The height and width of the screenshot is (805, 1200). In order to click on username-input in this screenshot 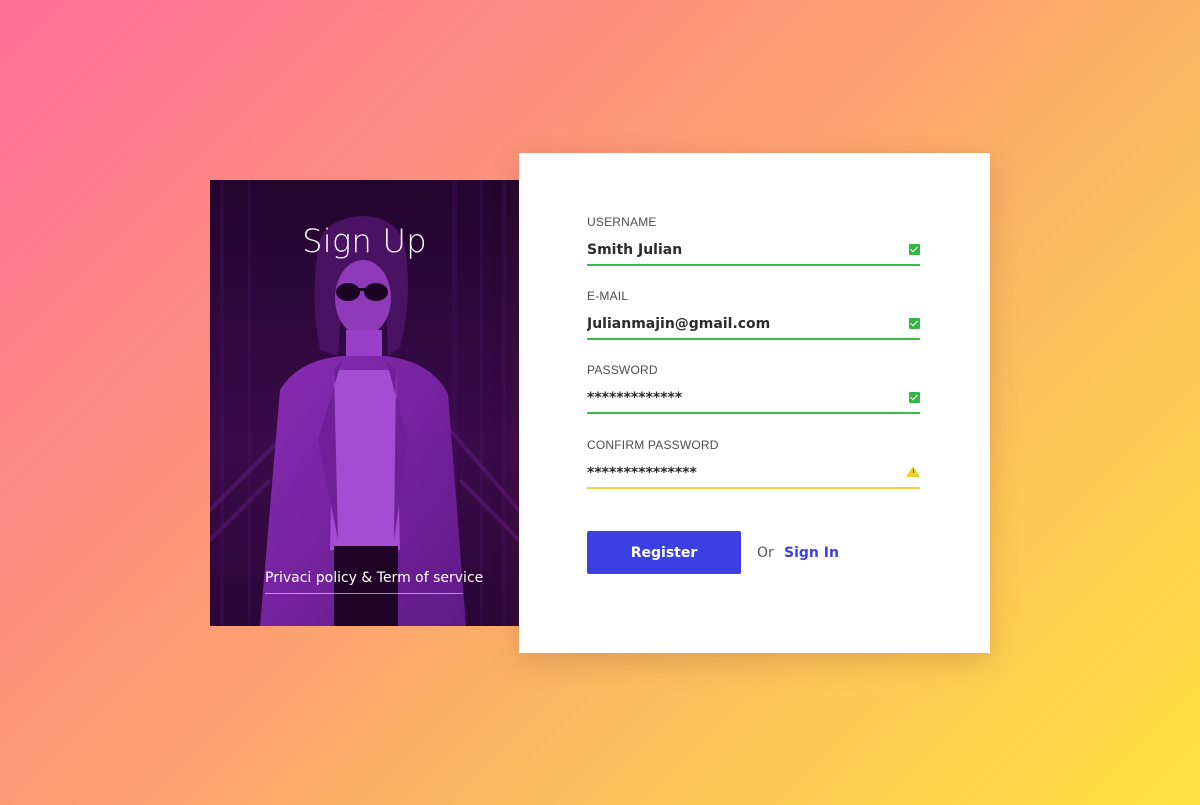, I will do `click(737, 250)`.